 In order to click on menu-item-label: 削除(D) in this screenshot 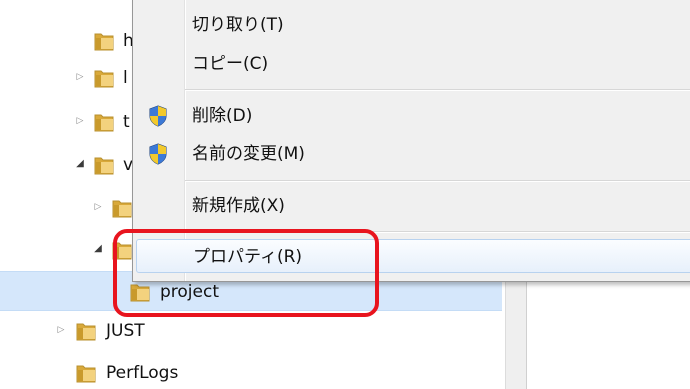, I will do `click(222, 116)`.